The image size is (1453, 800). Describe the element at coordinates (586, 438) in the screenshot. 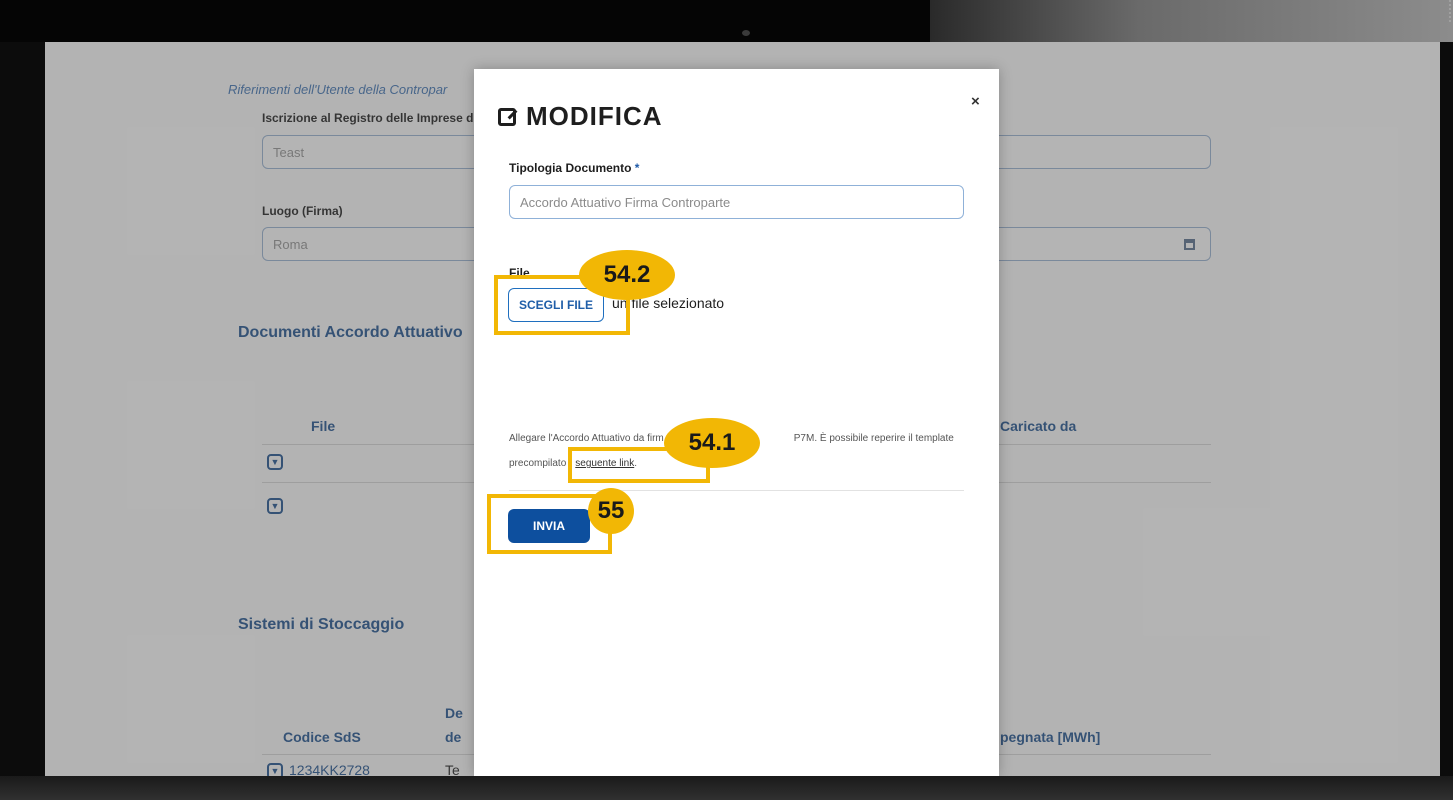

I see `note-text-a: Allegare l'Accordo Attuativo da firm` at that location.